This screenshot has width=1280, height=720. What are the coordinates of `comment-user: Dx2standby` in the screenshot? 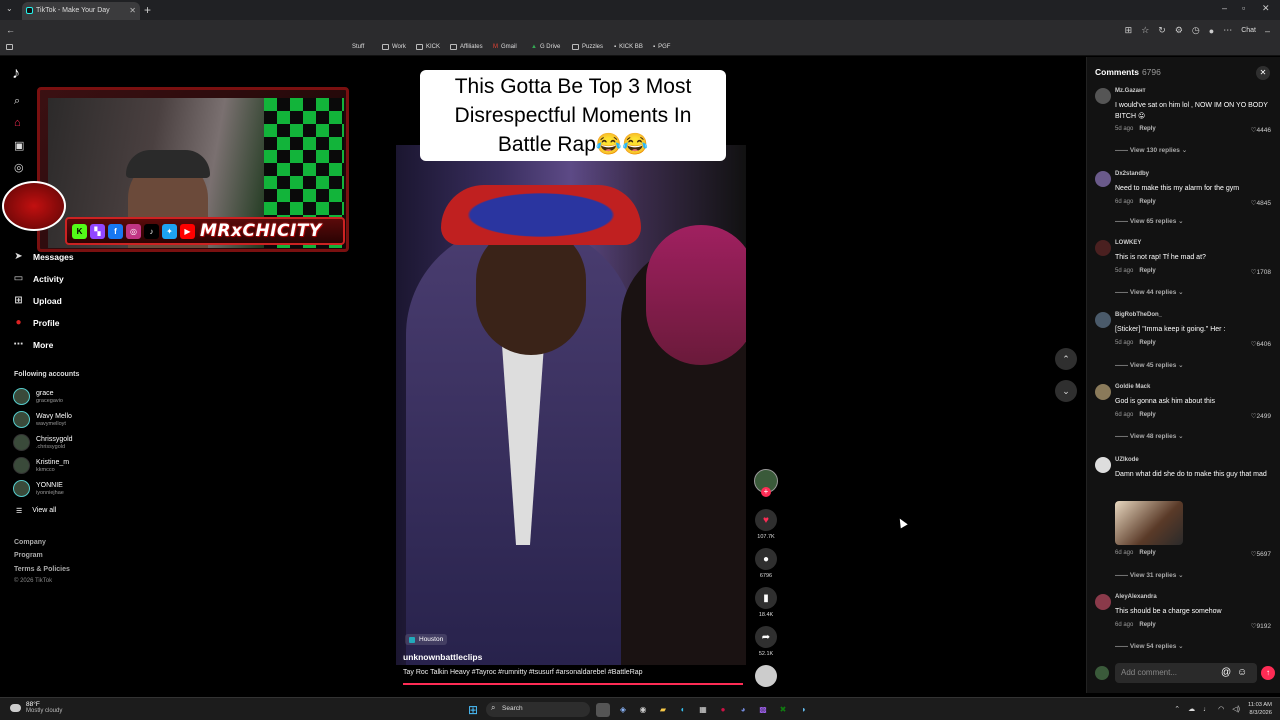 It's located at (1132, 174).